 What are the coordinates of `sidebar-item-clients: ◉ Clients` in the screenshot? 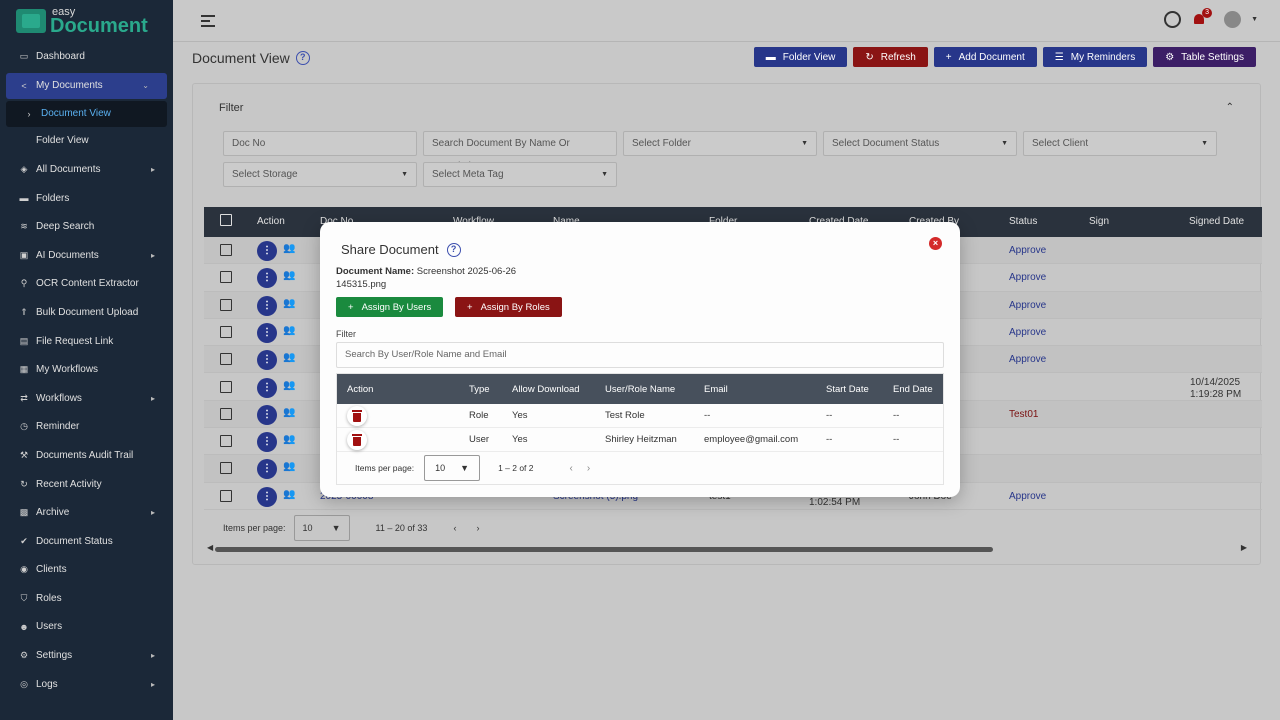 It's located at (86, 570).